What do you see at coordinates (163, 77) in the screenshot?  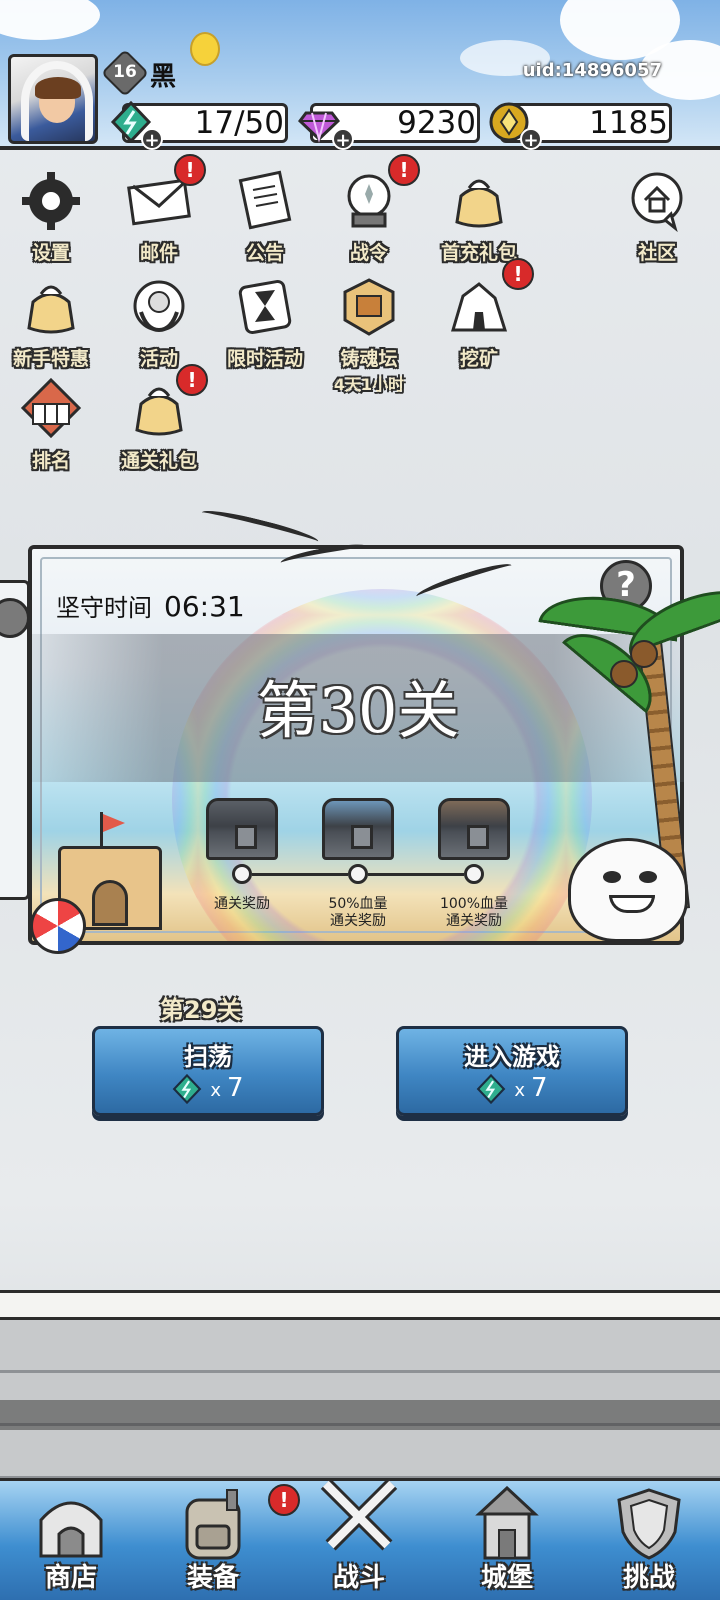 I see `player-name: 黑` at bounding box center [163, 77].